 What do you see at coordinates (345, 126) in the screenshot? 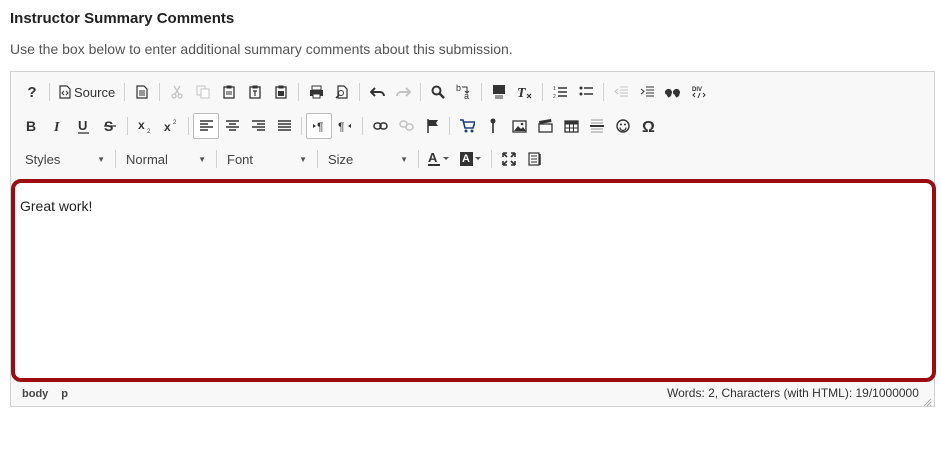
I see `text-direction-rtl-button: ¶` at bounding box center [345, 126].